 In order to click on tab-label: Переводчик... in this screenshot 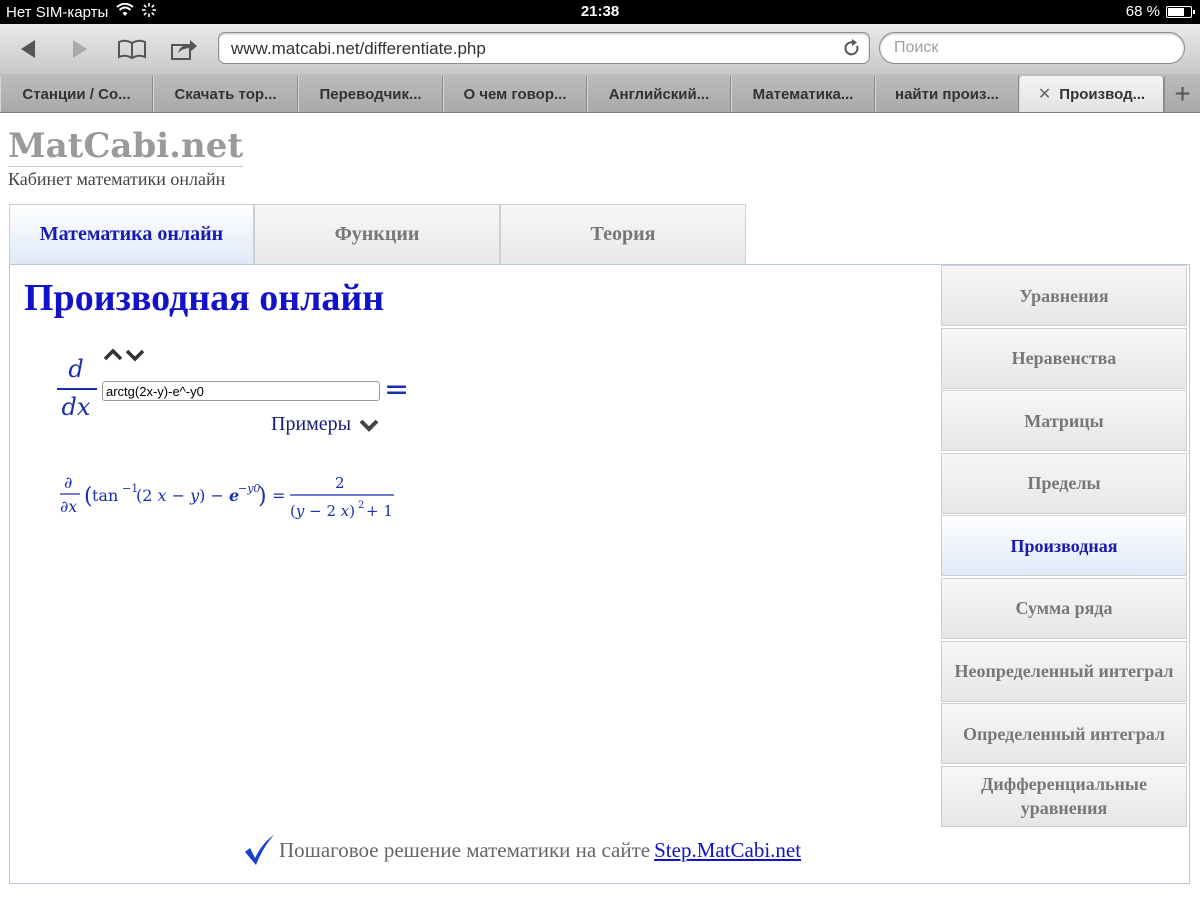, I will do `click(370, 94)`.